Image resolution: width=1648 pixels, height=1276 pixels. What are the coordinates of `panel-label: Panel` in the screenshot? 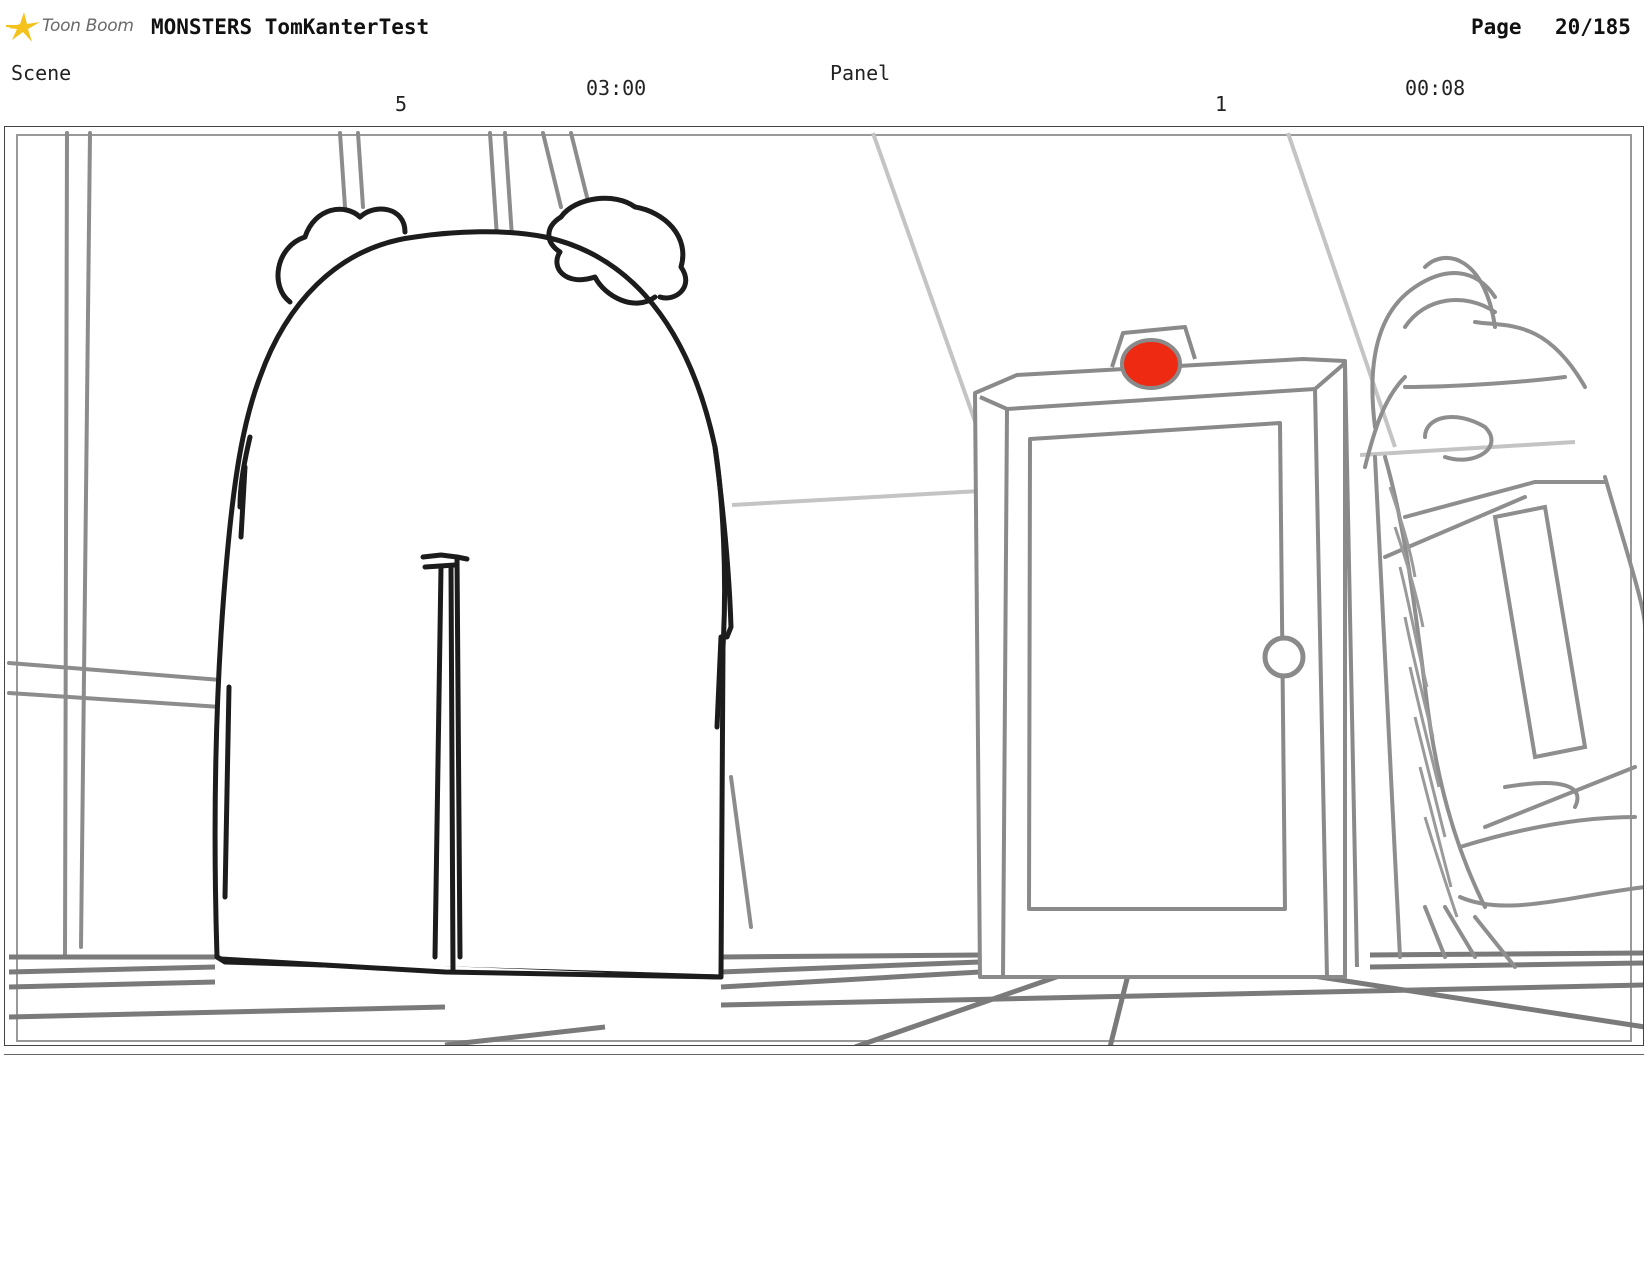 It's located at (860, 73).